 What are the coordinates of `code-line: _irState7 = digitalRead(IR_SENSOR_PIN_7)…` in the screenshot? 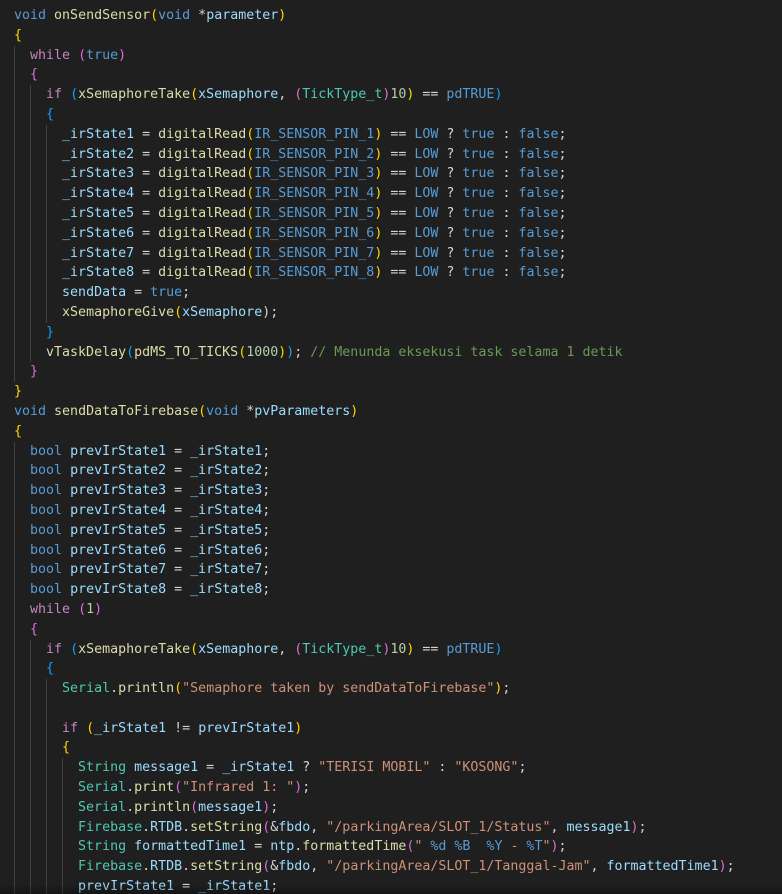 It's located at (374, 253).